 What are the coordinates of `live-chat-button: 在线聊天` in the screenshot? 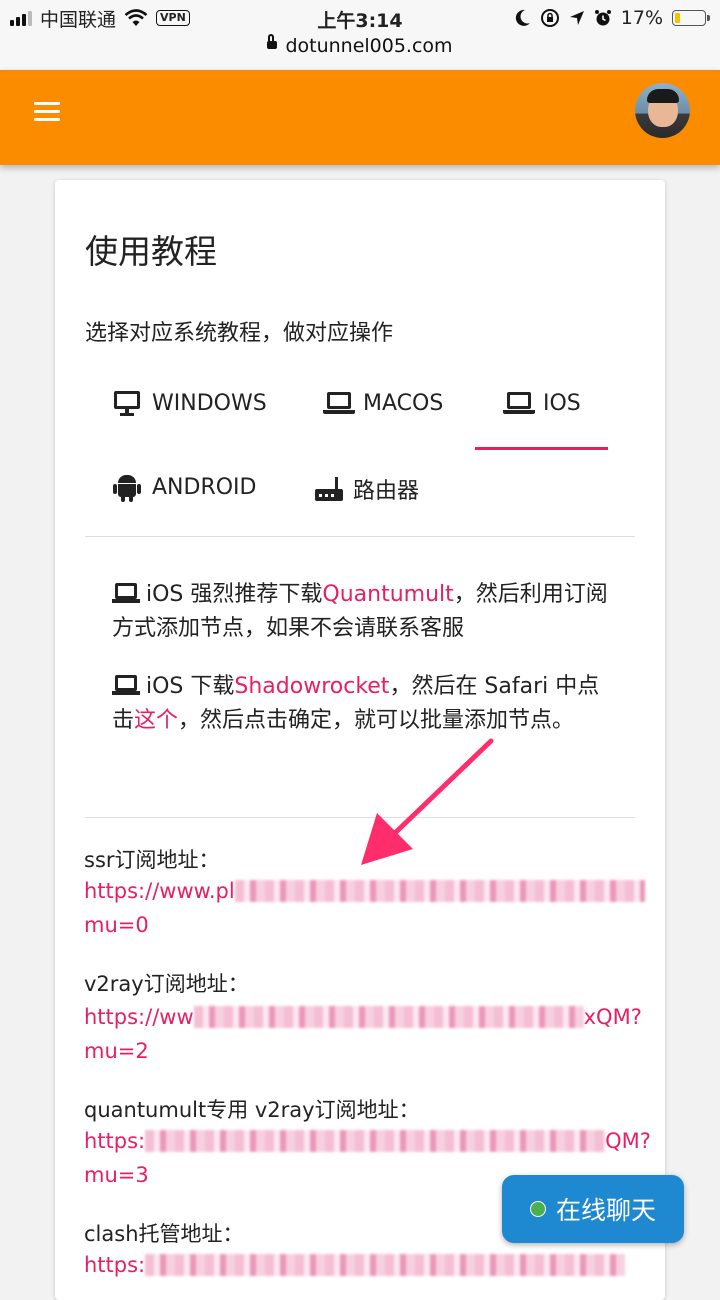 It's located at (593, 1209).